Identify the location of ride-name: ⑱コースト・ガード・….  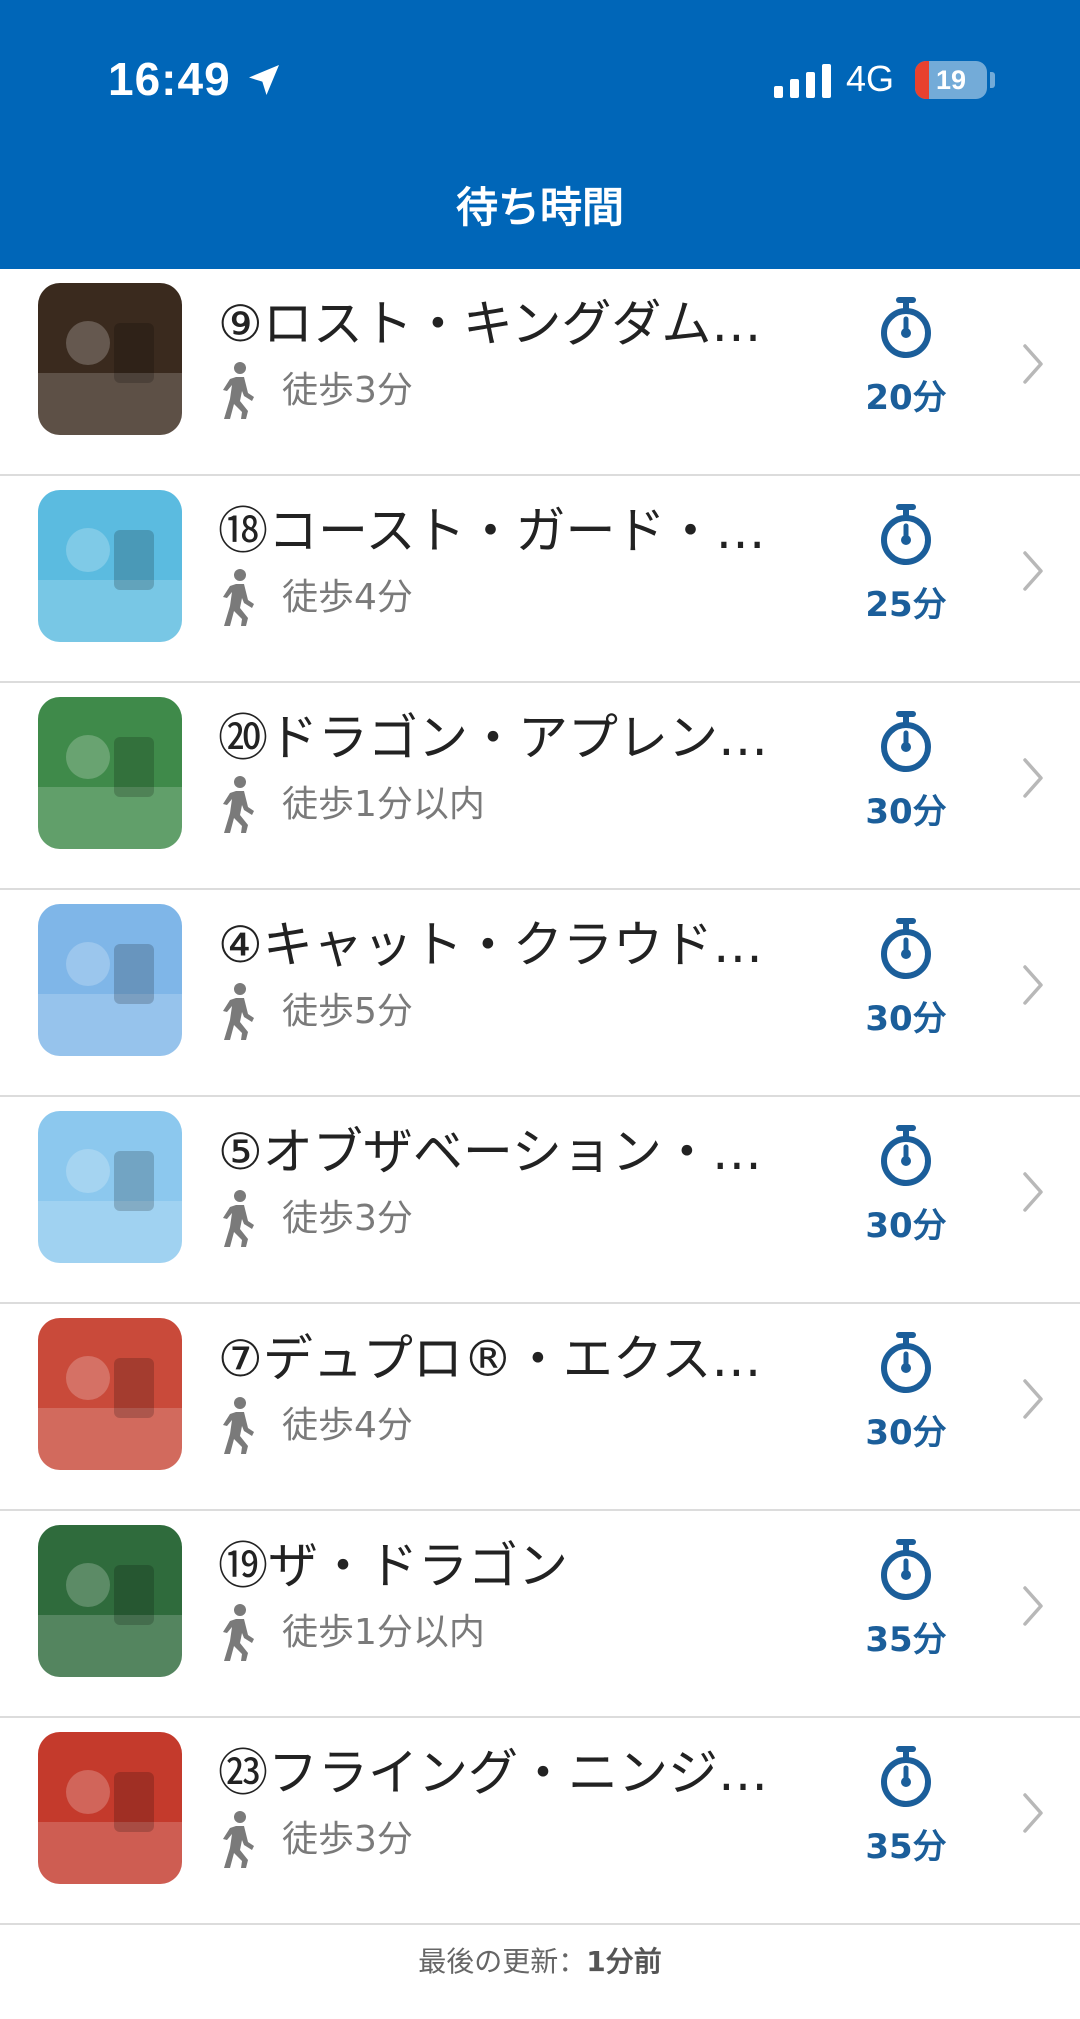
(492, 531).